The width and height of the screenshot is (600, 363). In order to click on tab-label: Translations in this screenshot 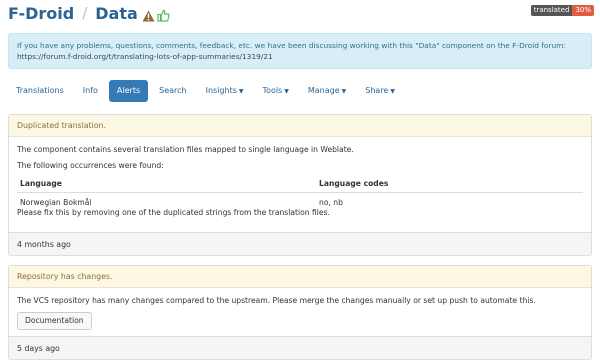, I will do `click(40, 90)`.